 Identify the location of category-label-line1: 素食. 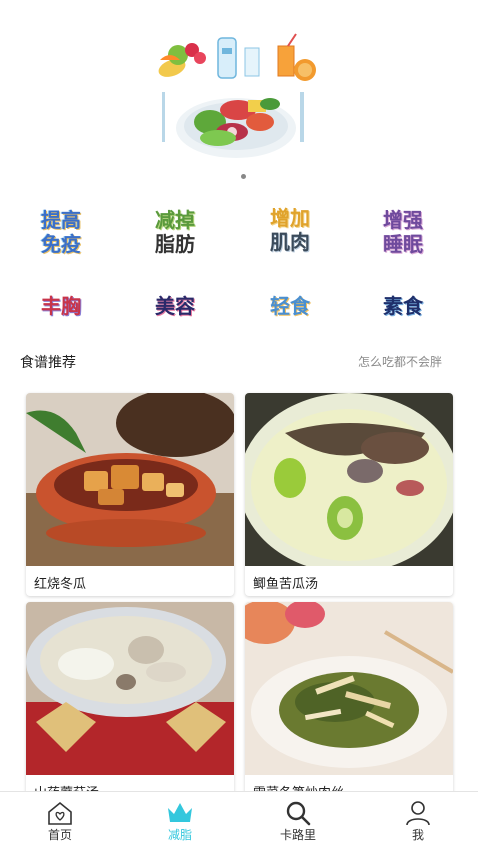
(403, 306).